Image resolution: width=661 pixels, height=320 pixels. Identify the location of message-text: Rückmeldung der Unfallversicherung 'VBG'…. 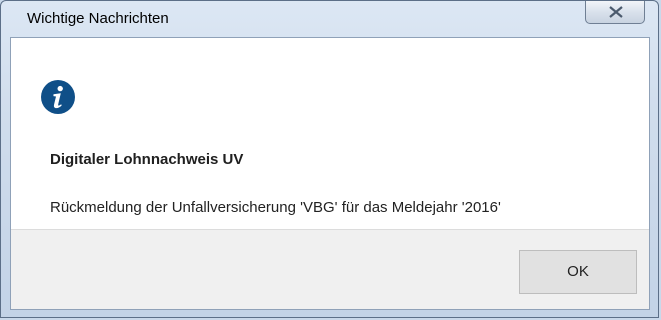
(275, 207).